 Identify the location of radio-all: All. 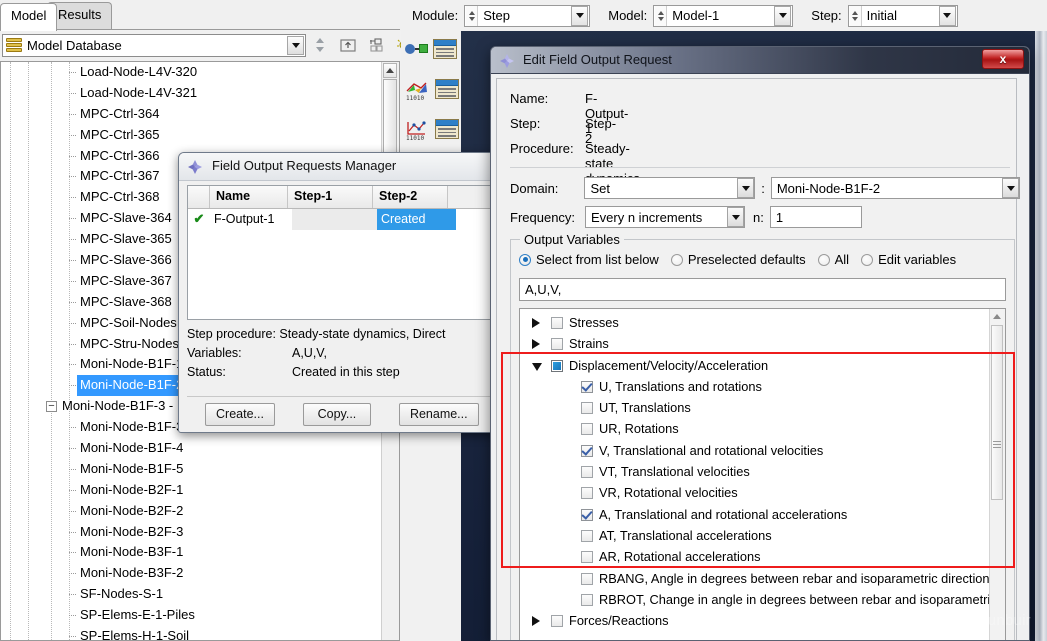
(833, 259).